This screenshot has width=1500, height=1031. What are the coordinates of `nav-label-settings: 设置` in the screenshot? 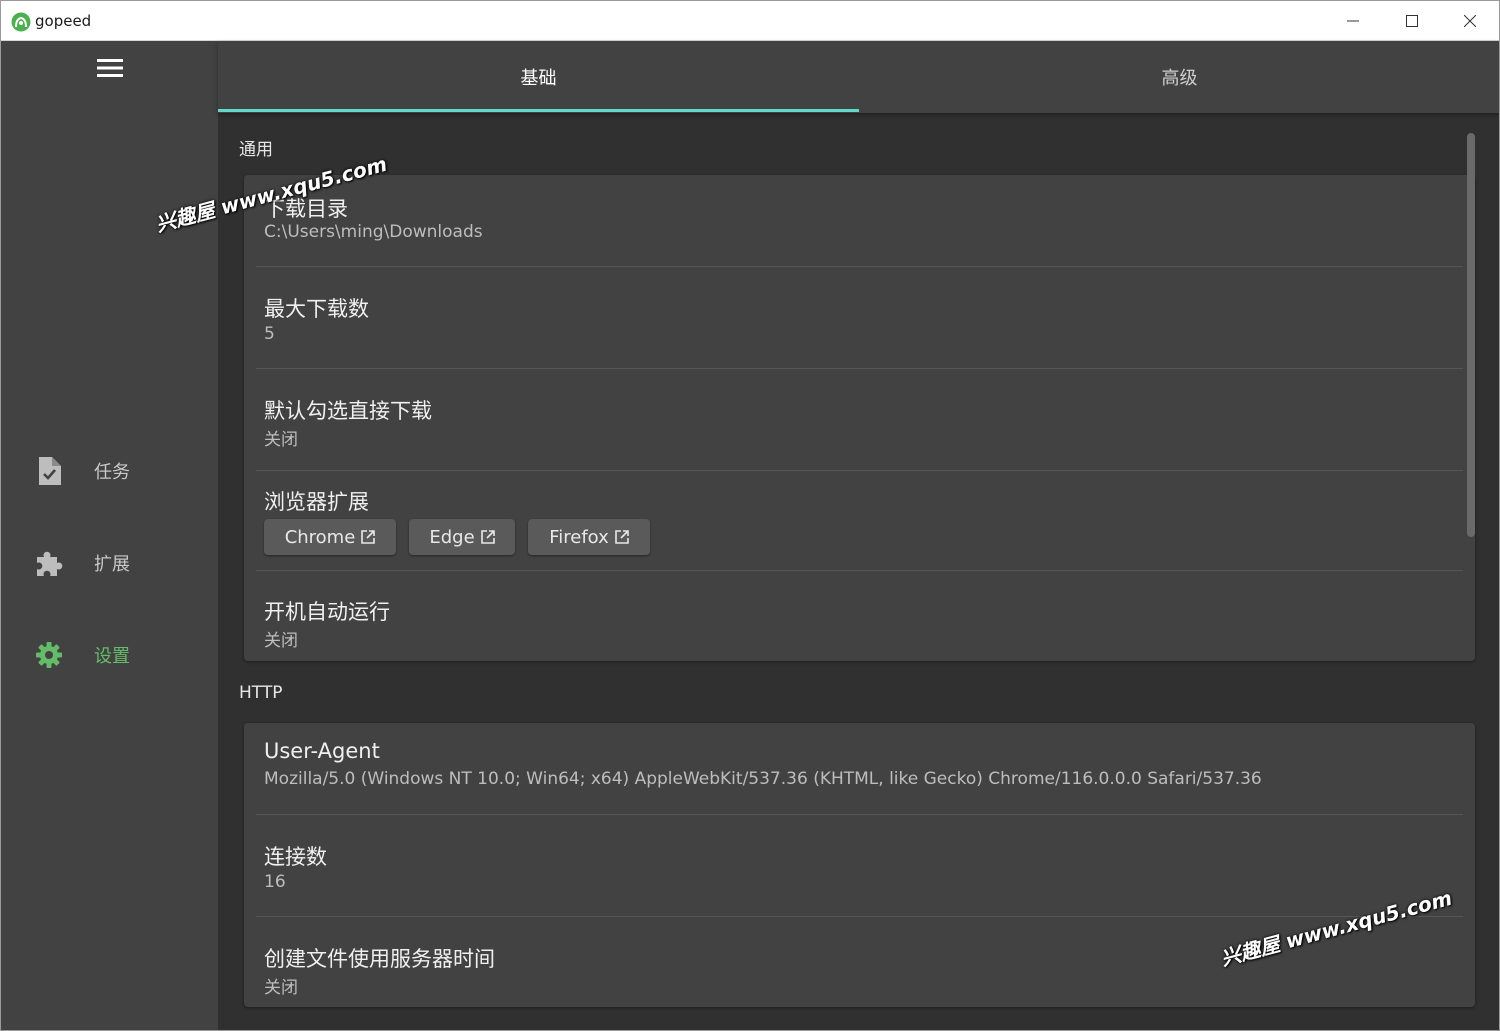 It's located at (112, 656).